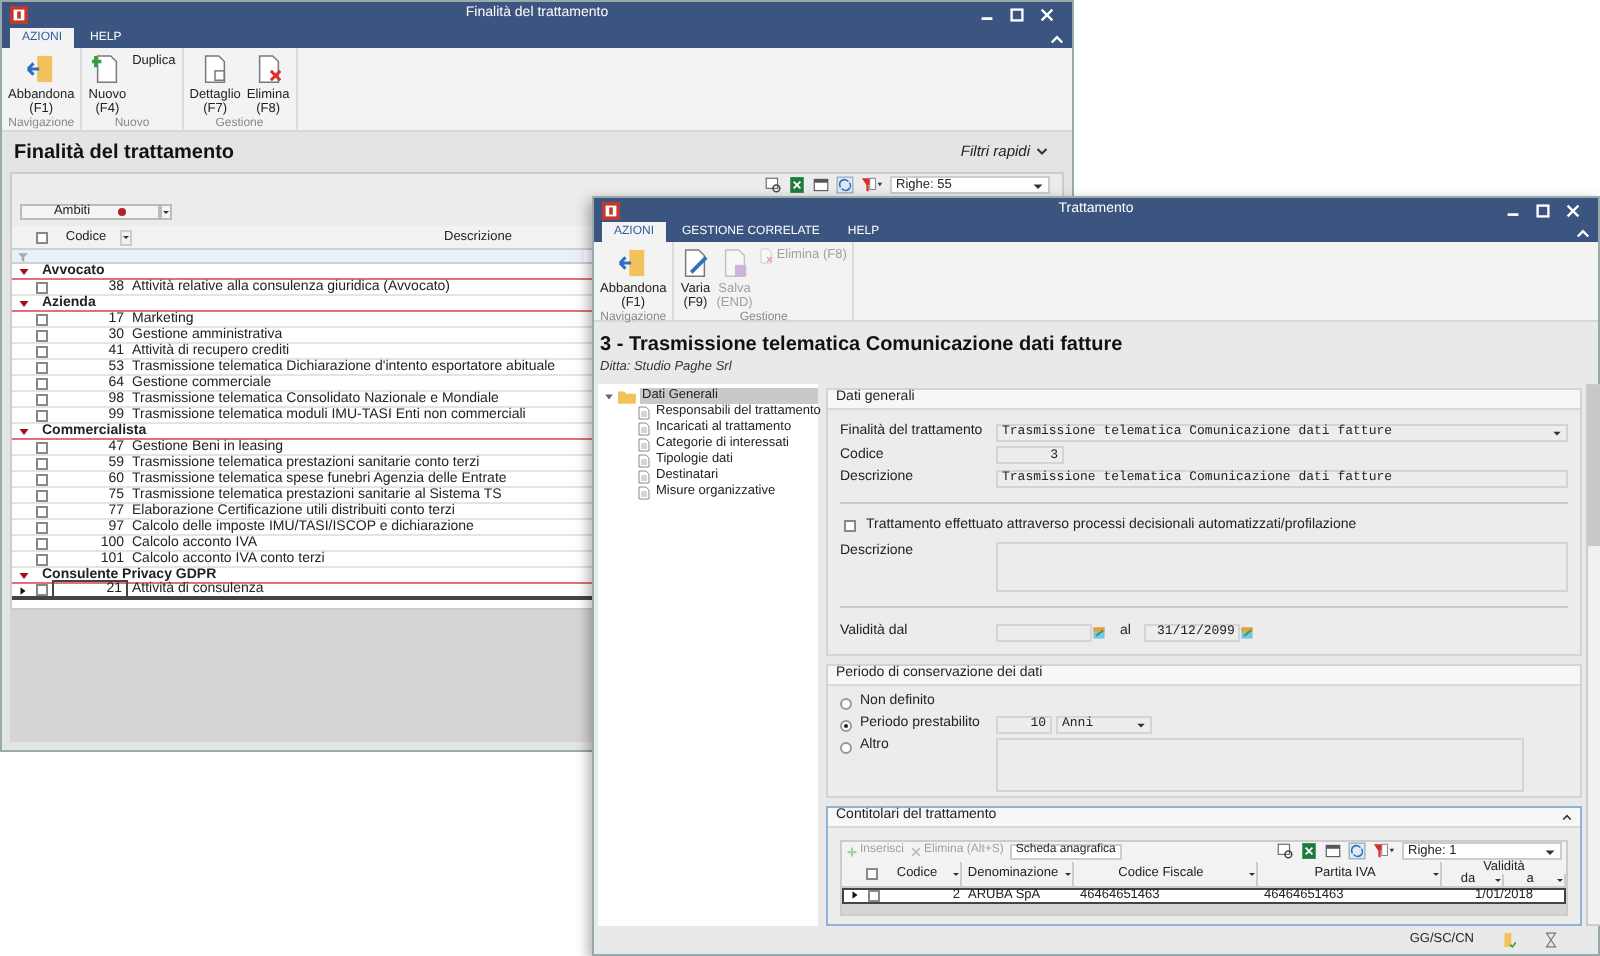 This screenshot has width=1600, height=956. What do you see at coordinates (862, 346) in the screenshot?
I see `record-heading: 3 - Trasmissione telematica Comunicazione dati fatture` at bounding box center [862, 346].